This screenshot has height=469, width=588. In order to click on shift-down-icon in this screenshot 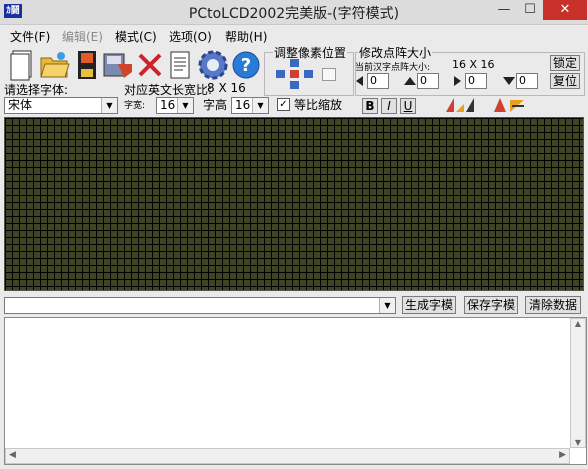, I will do `click(294, 85)`.